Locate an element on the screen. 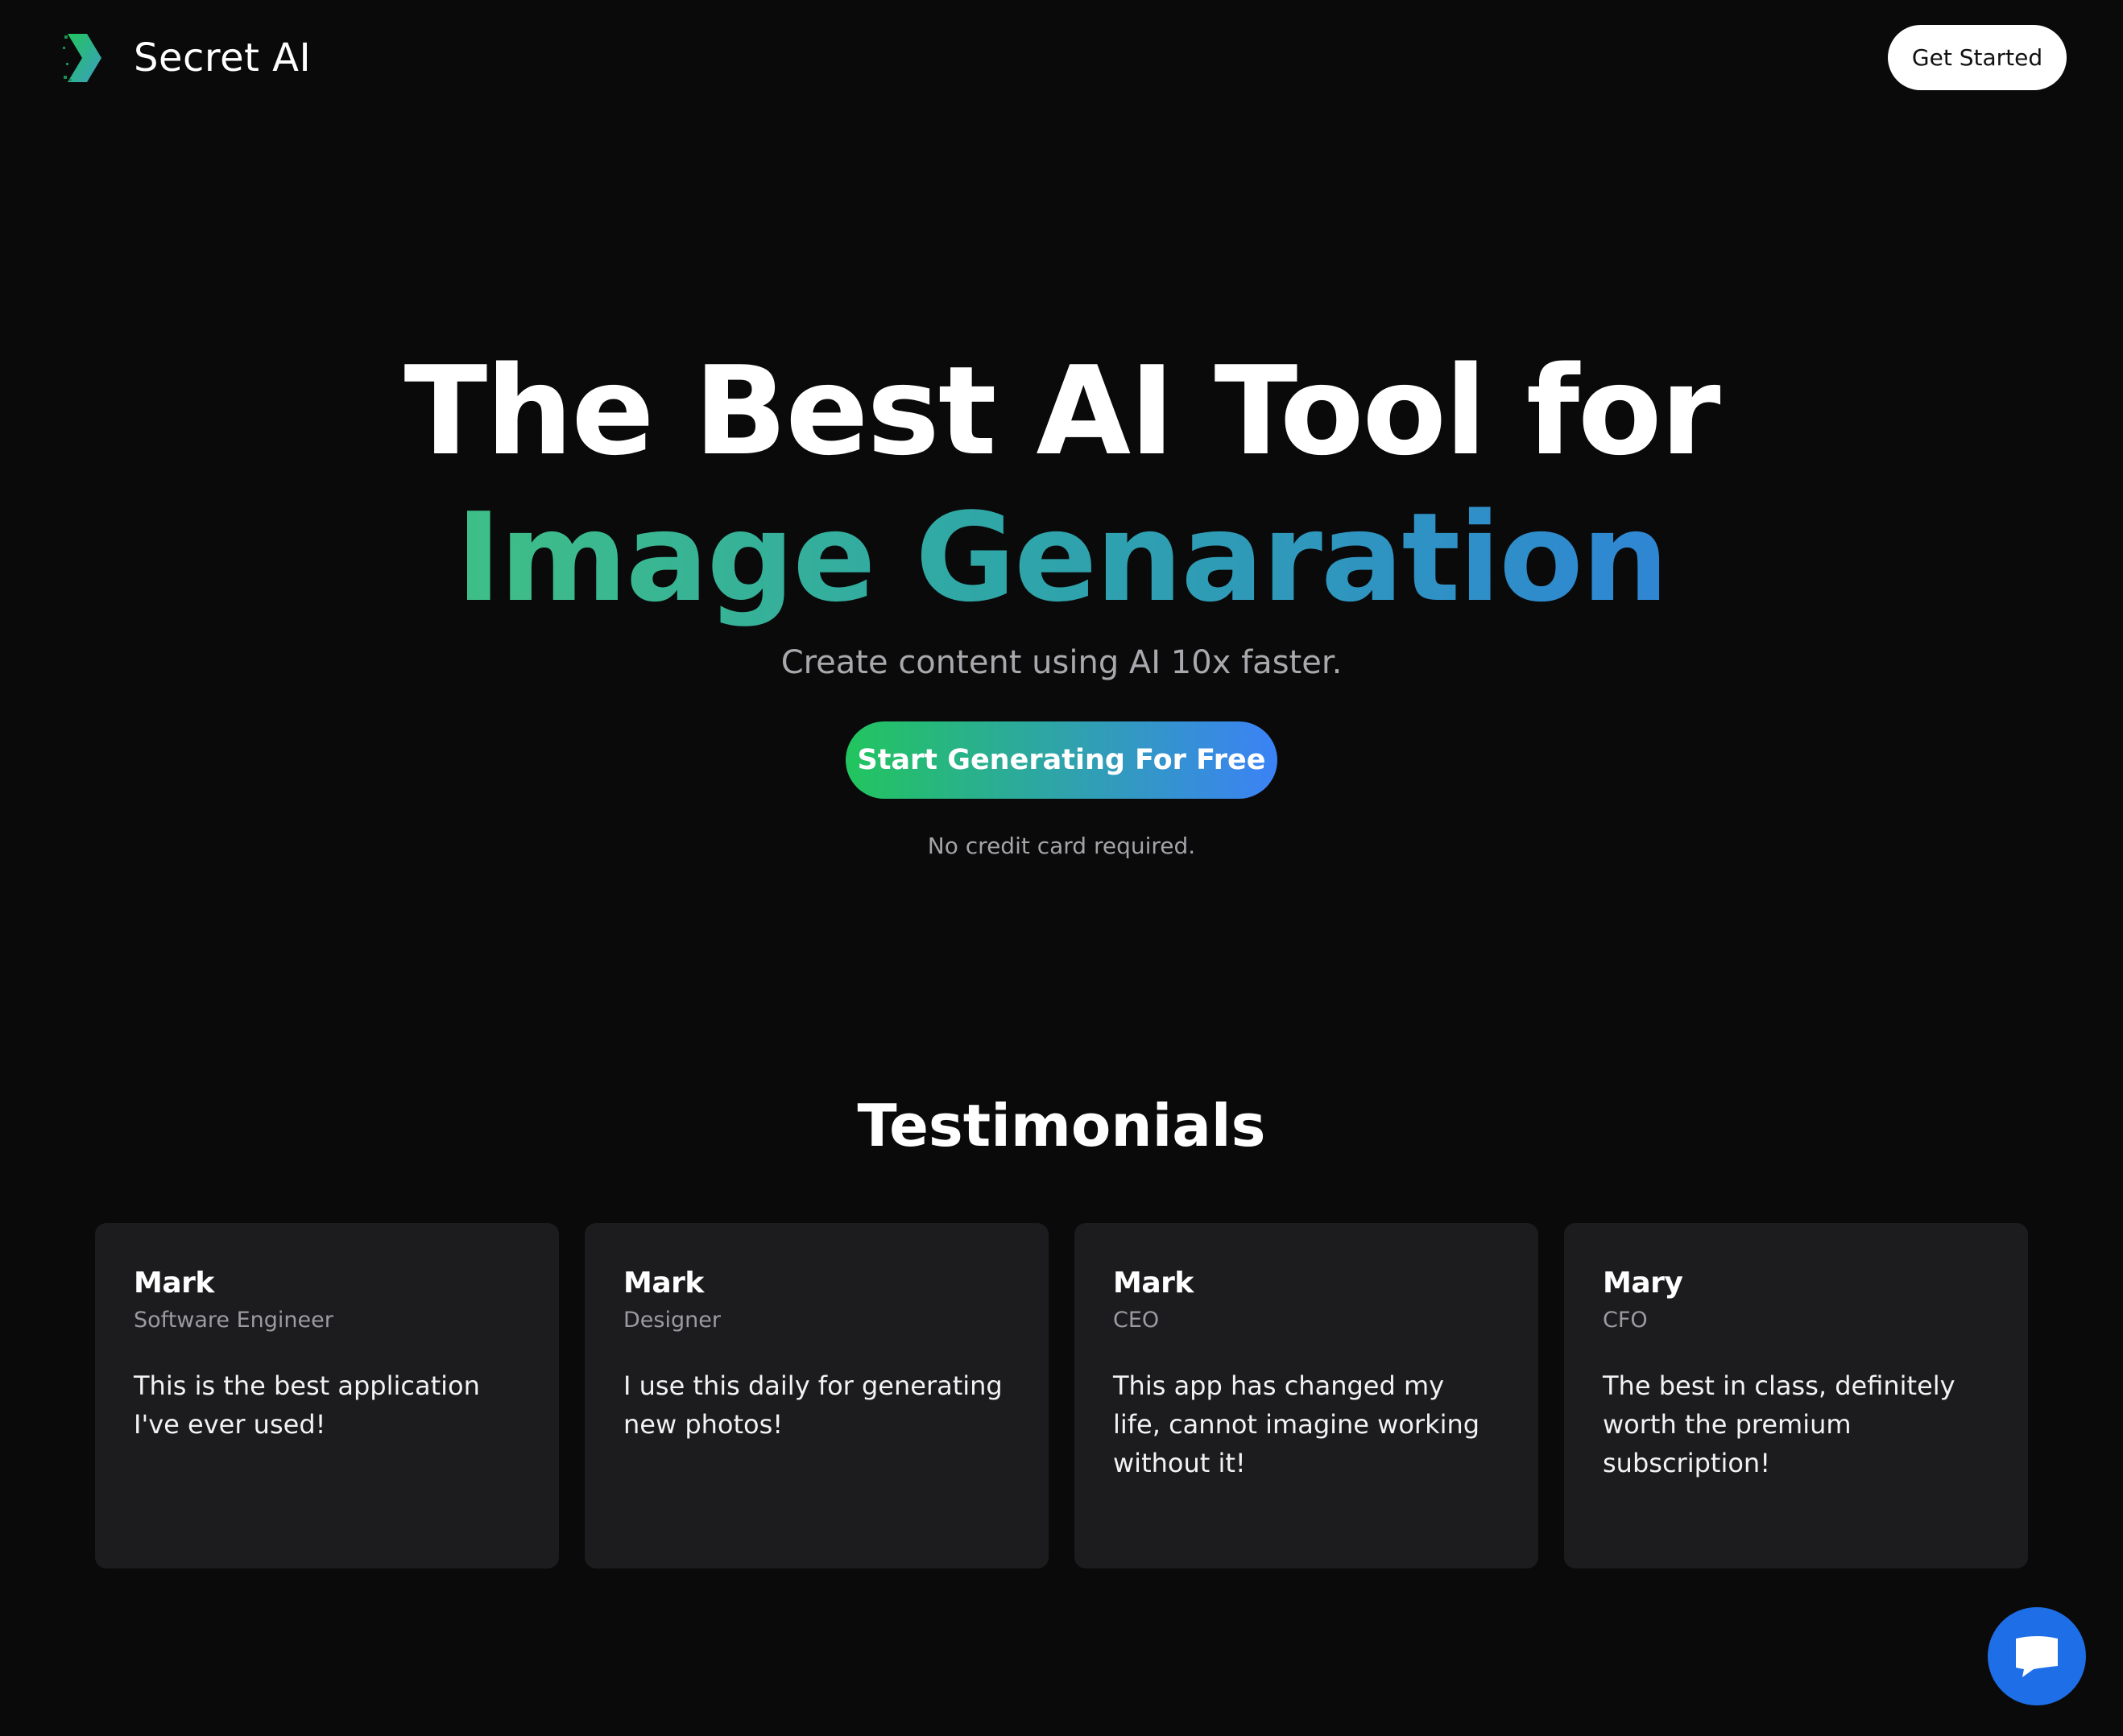 The width and height of the screenshot is (2123, 1736). hero-title-line1: The Best AI Tool for is located at coordinates (1062, 411).